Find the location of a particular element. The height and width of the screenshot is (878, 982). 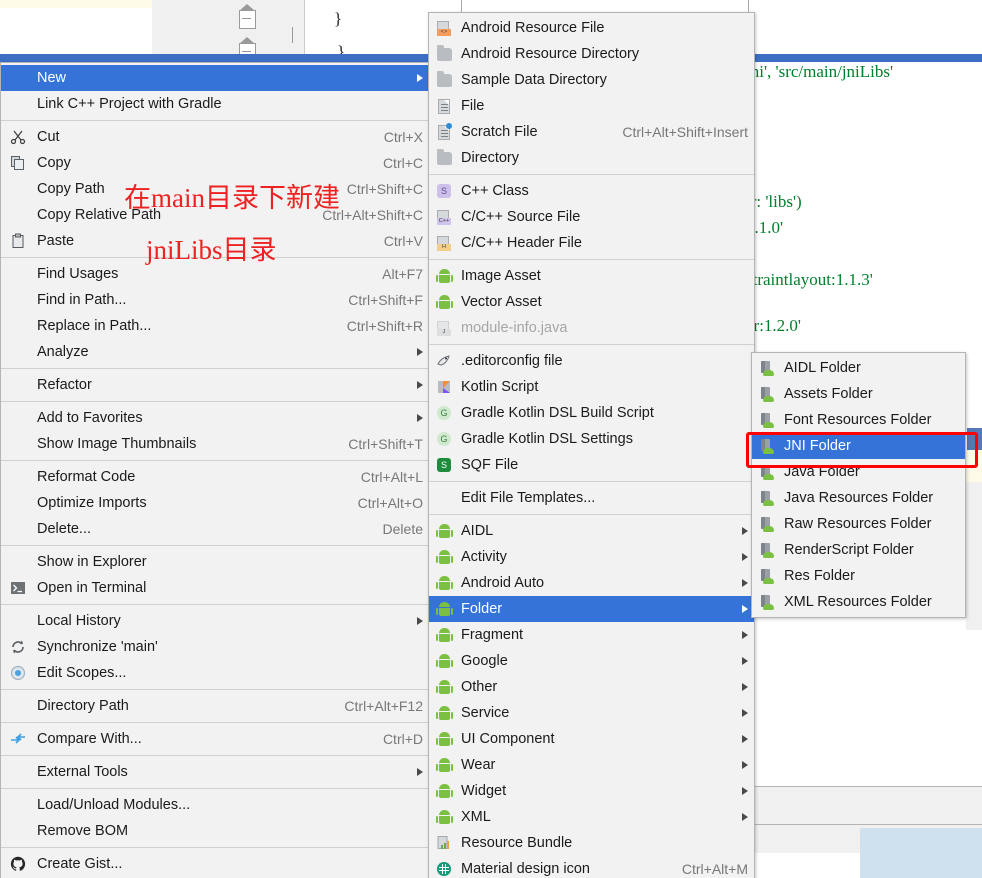

menu-item-cut: Cut Ctrl+X is located at coordinates (215, 137).